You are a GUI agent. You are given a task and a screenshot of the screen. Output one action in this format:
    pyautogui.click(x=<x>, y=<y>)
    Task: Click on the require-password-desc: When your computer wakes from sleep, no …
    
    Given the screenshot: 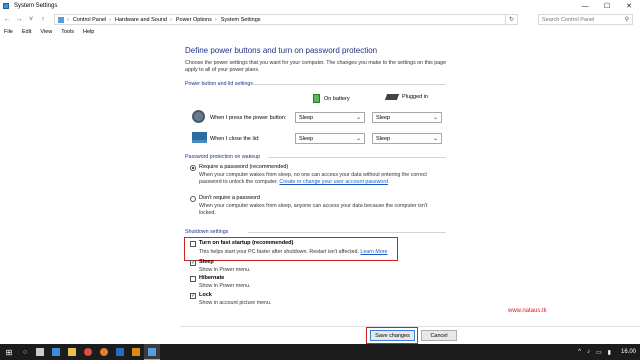 What is the action you would take?
    pyautogui.click(x=321, y=179)
    